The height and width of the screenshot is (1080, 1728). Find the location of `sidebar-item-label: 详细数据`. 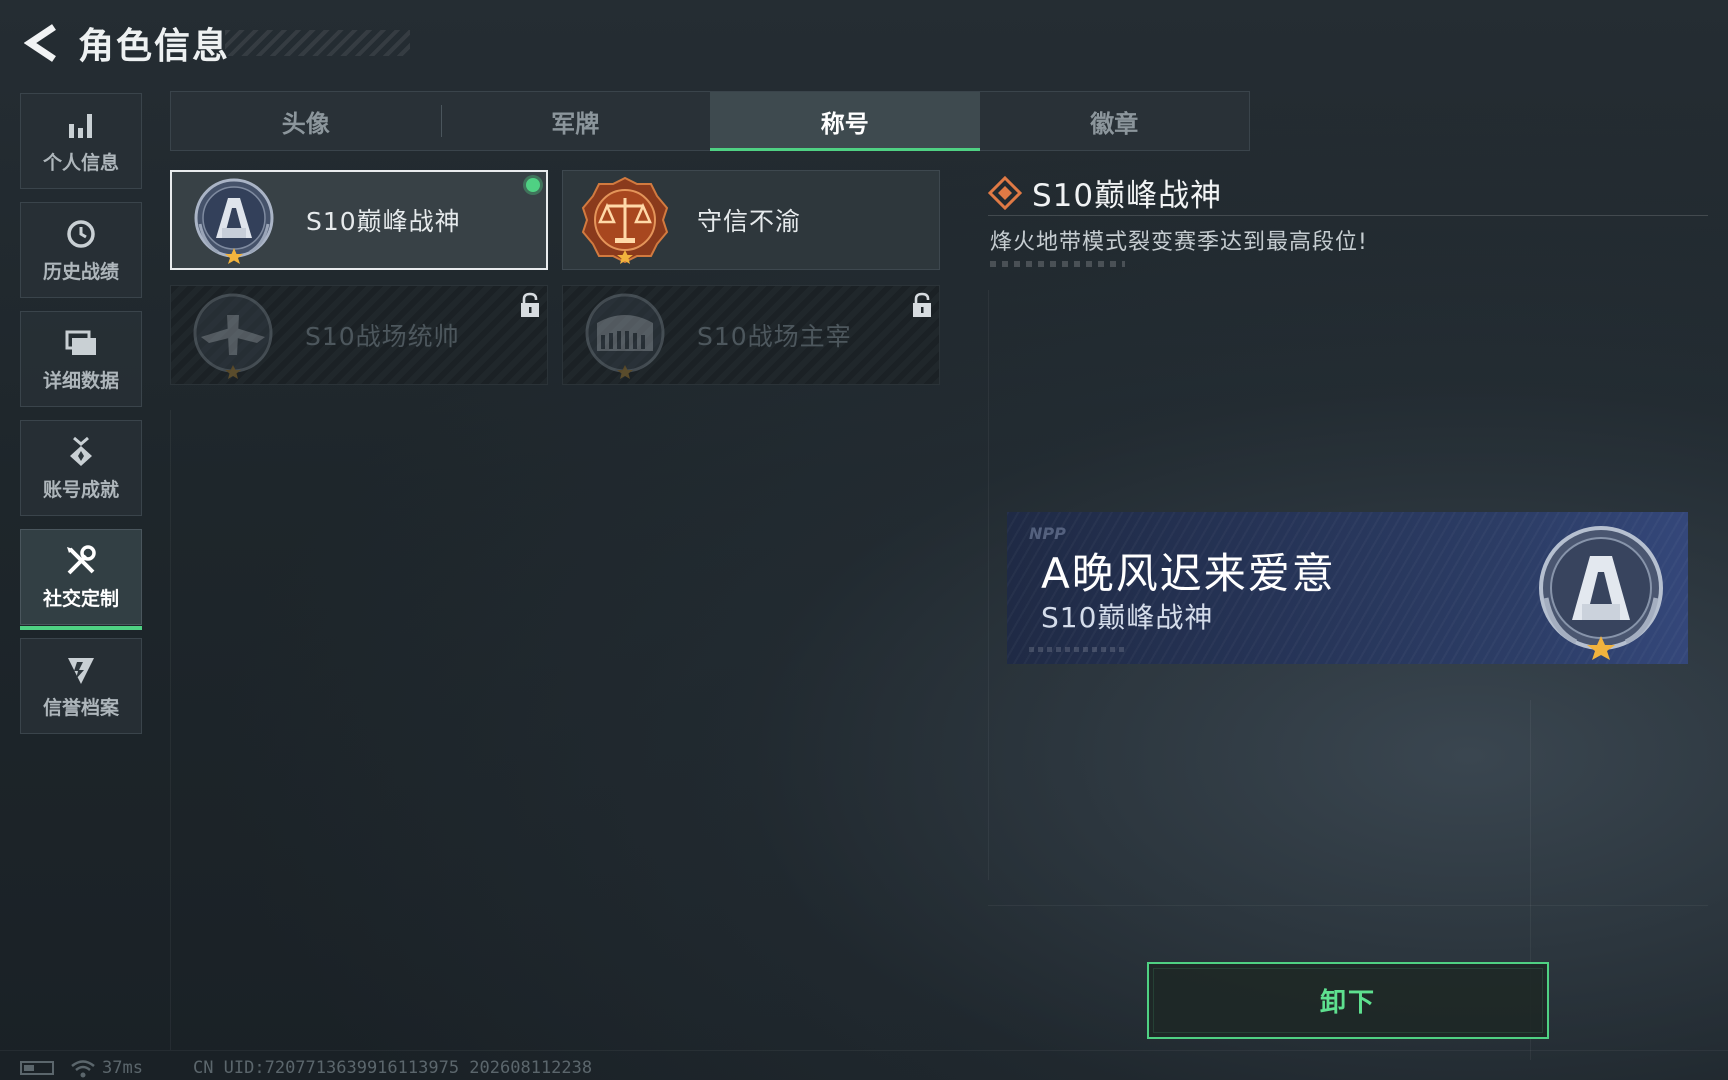

sidebar-item-label: 详细数据 is located at coordinates (80, 380).